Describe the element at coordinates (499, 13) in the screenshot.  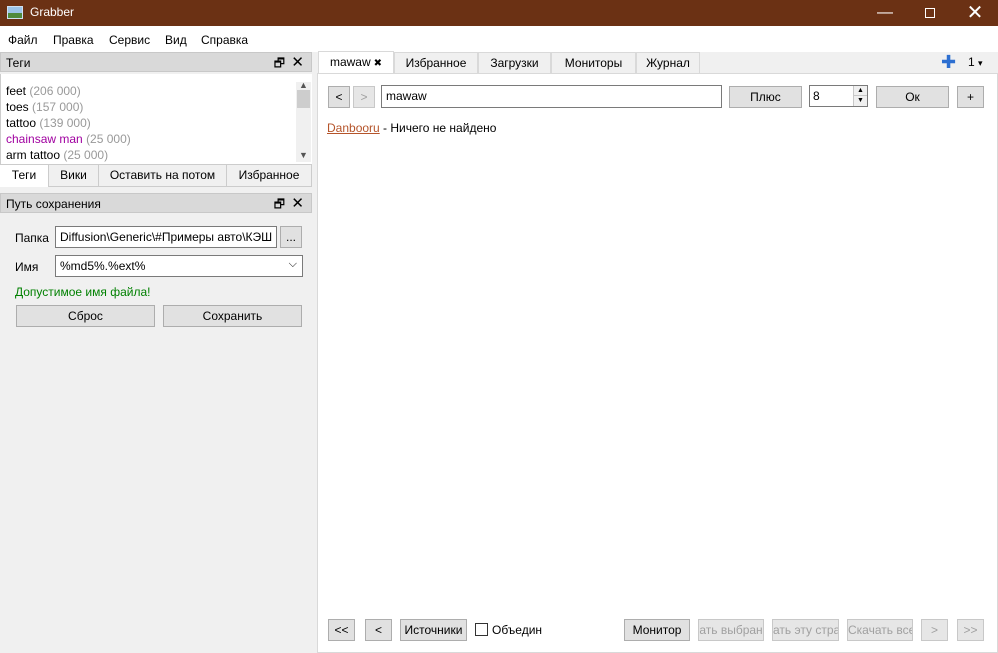
I see `title-bar: Grabber — ✕` at that location.